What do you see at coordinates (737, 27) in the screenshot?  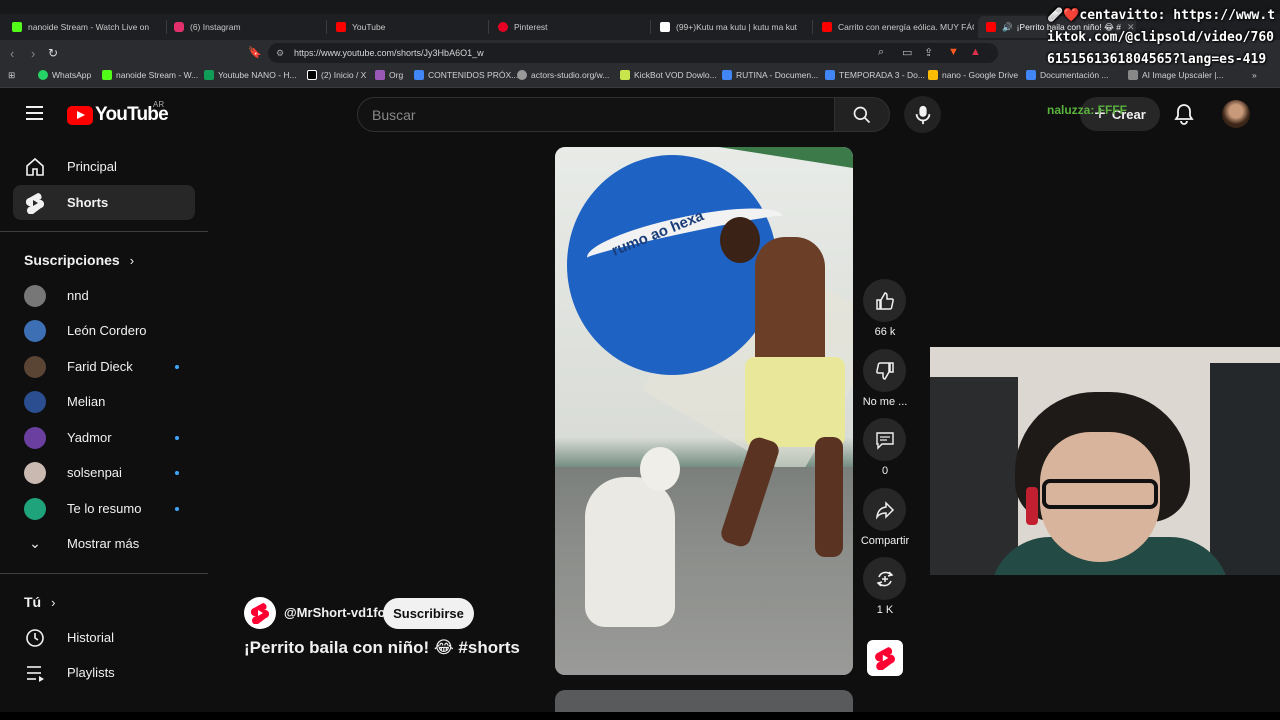 I see `tab-title: (99+)Kutu ma kutu | kutu ma kut` at bounding box center [737, 27].